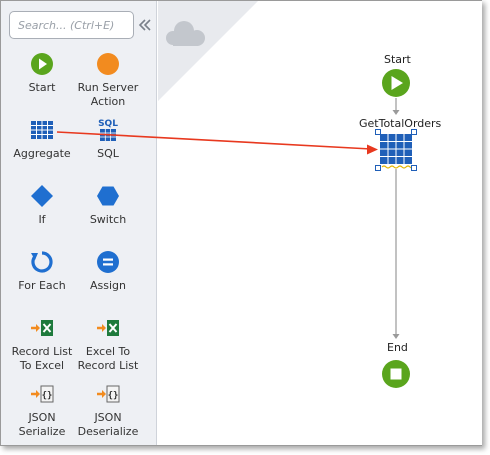  I want to click on record-list-to-excel-icon, so click(42, 328).